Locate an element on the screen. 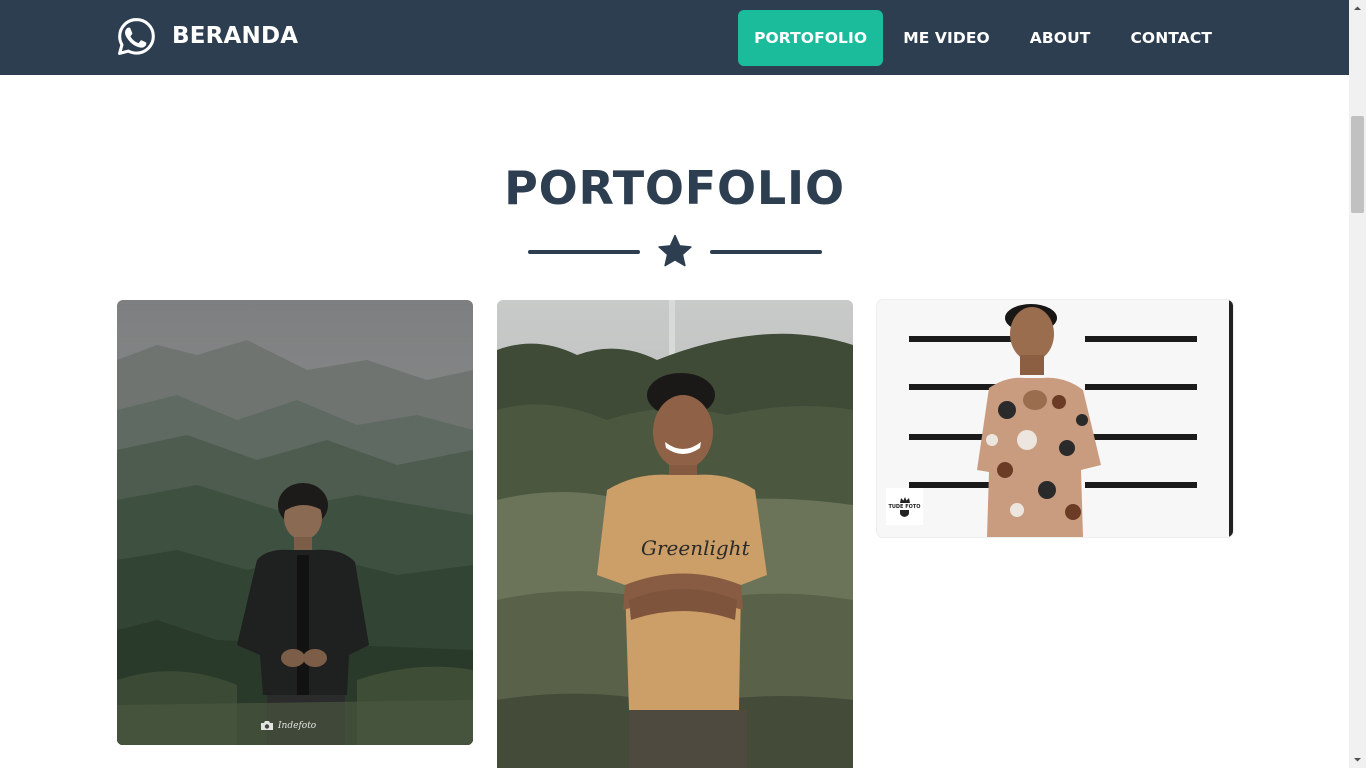 This screenshot has width=1366, height=768. whatsapp-icon is located at coordinates (136, 36).